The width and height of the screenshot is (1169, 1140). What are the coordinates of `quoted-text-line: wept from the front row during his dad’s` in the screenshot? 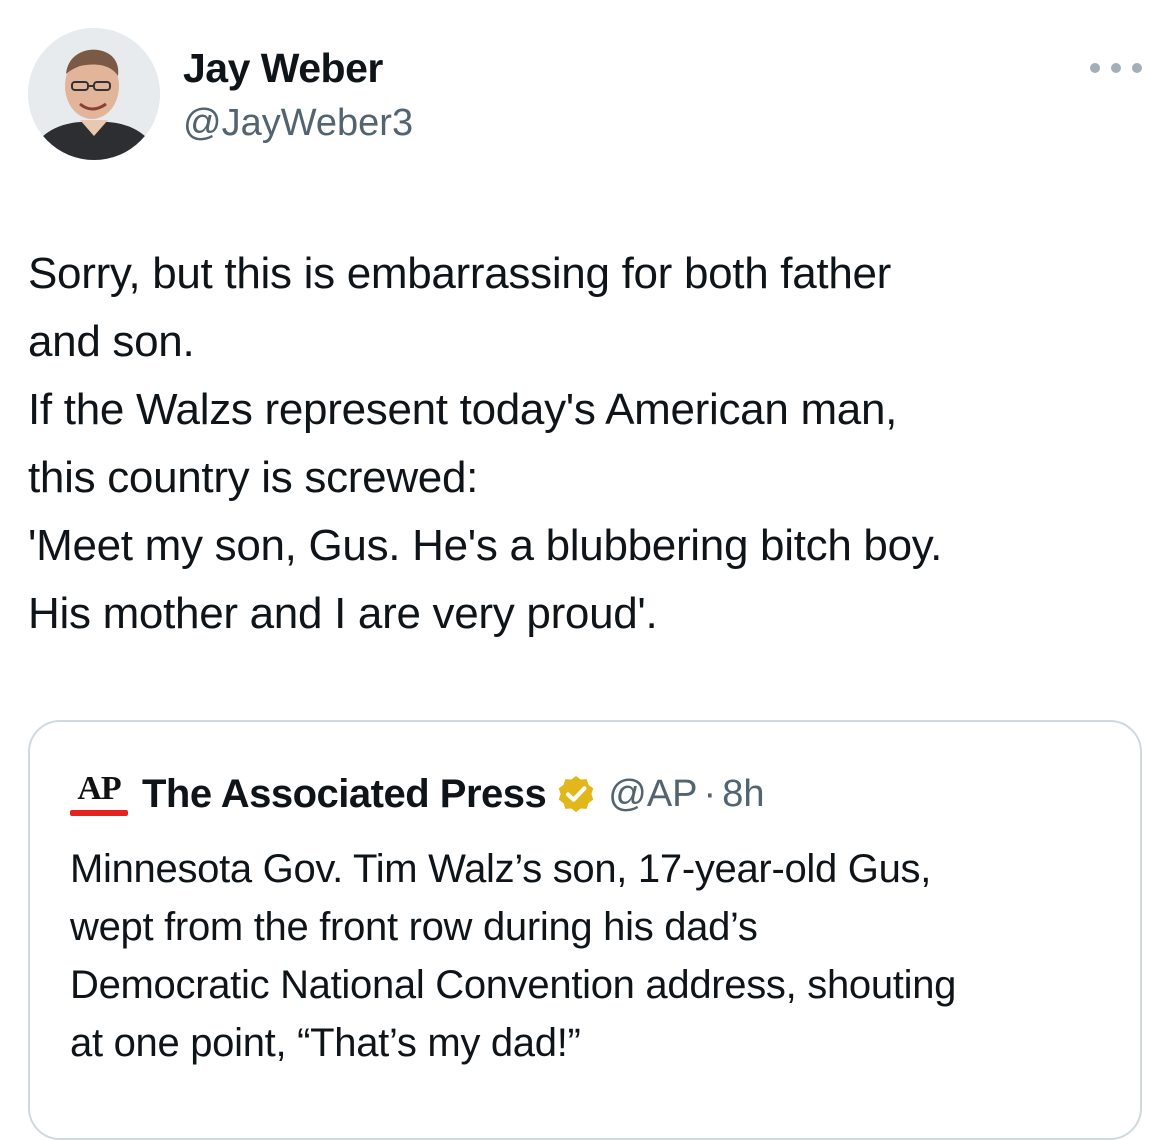 It's located at (414, 927).